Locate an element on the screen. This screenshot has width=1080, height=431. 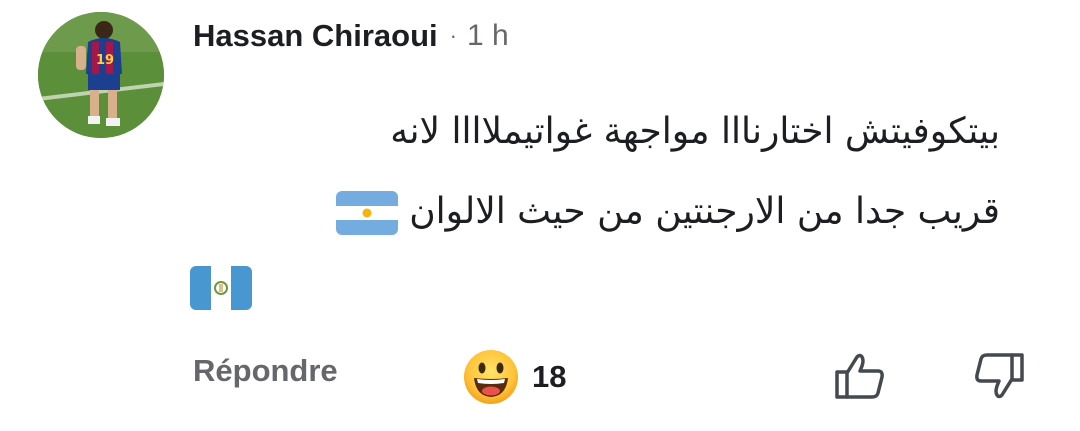
timestamp: 1 h is located at coordinates (488, 36).